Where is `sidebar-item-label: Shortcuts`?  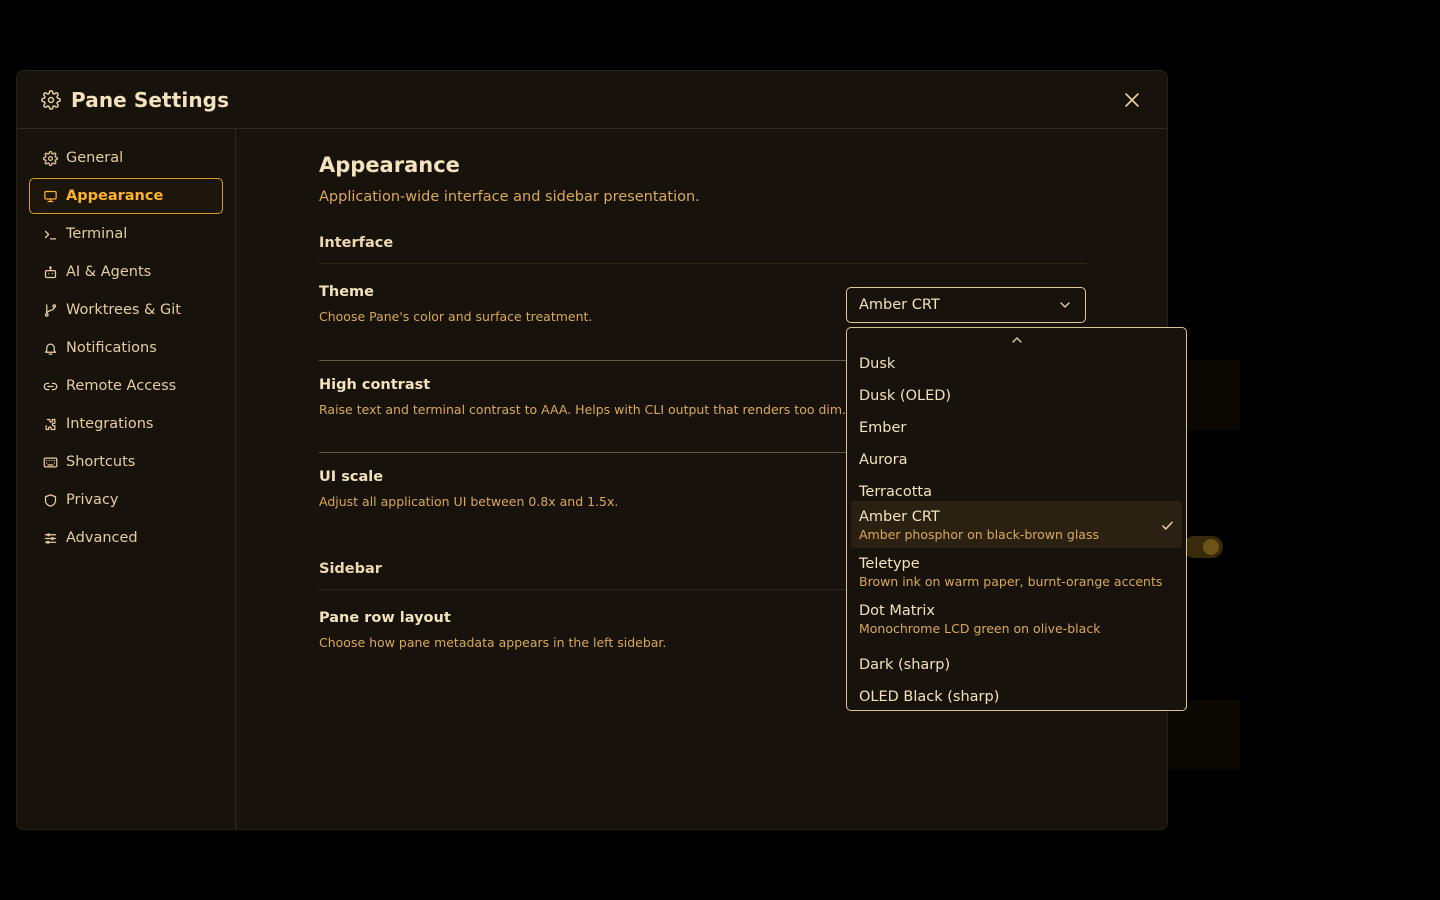
sidebar-item-label: Shortcuts is located at coordinates (101, 462).